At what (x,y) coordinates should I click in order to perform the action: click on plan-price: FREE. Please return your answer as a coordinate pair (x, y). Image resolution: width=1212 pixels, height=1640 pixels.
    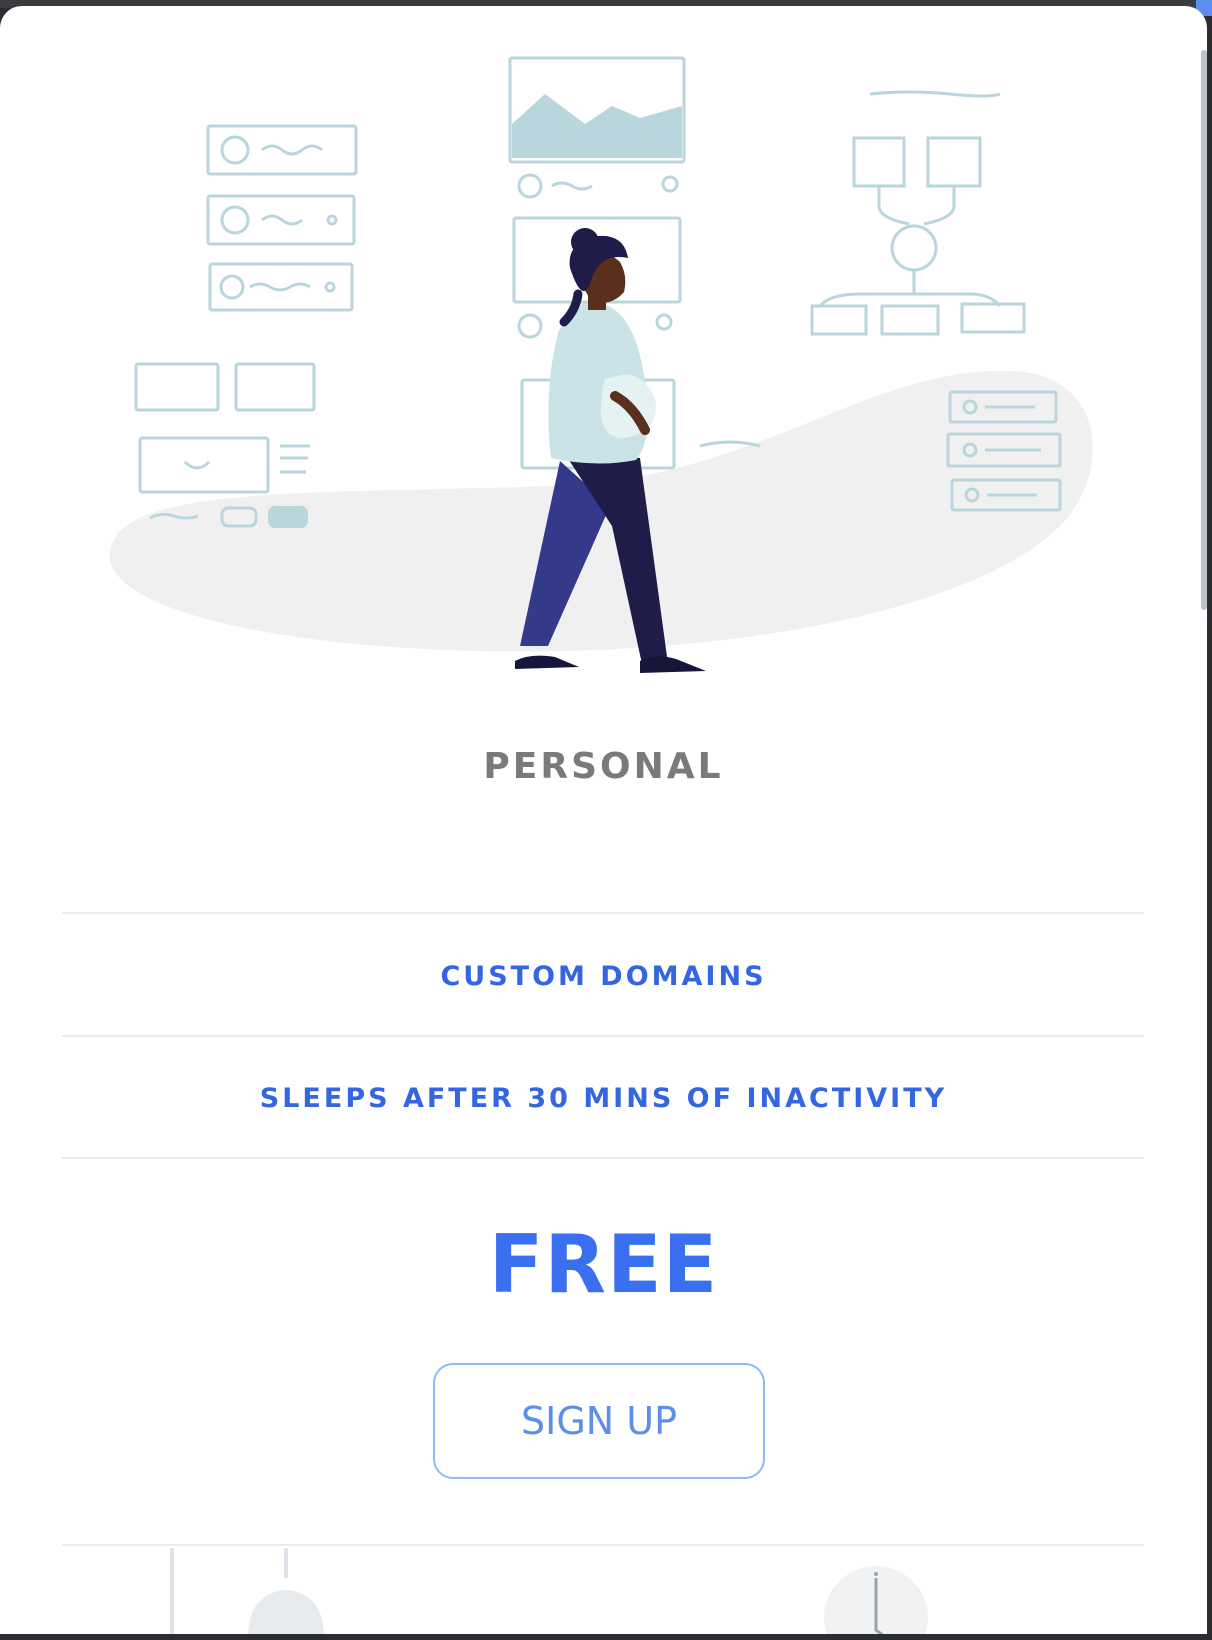
    Looking at the image, I should click on (603, 1264).